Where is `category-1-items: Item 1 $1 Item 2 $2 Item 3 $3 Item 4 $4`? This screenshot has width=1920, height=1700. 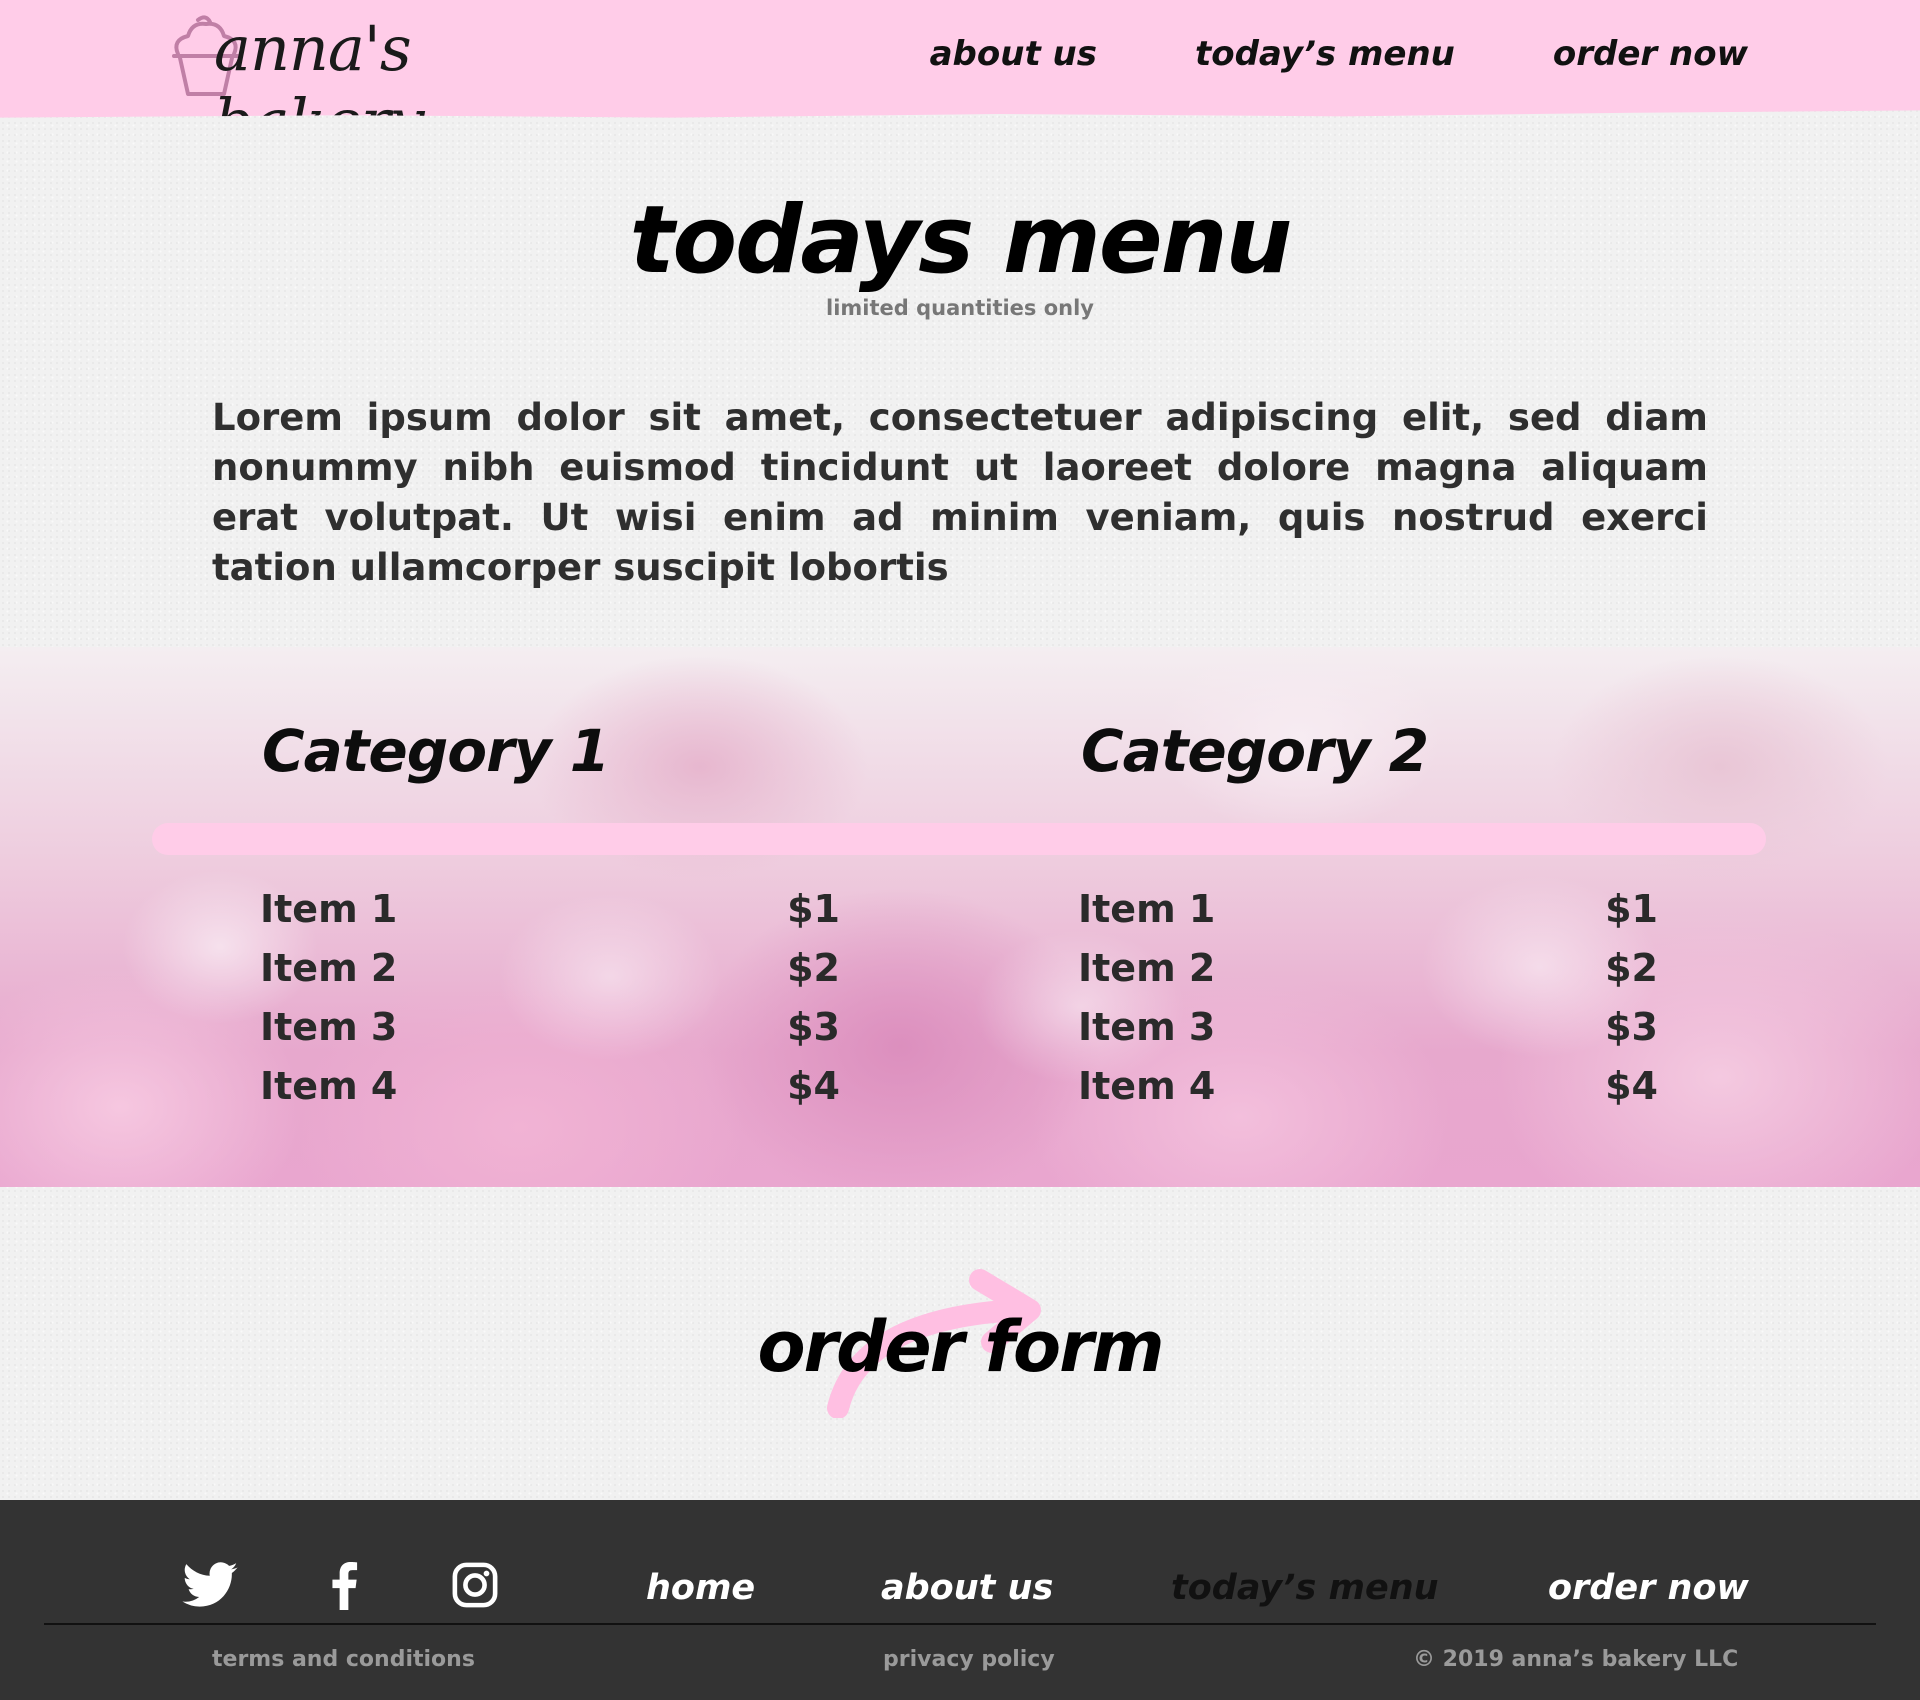 category-1-items: Item 1 $1 Item 2 $2 Item 3 $3 Item 4 $4 is located at coordinates (550, 1005).